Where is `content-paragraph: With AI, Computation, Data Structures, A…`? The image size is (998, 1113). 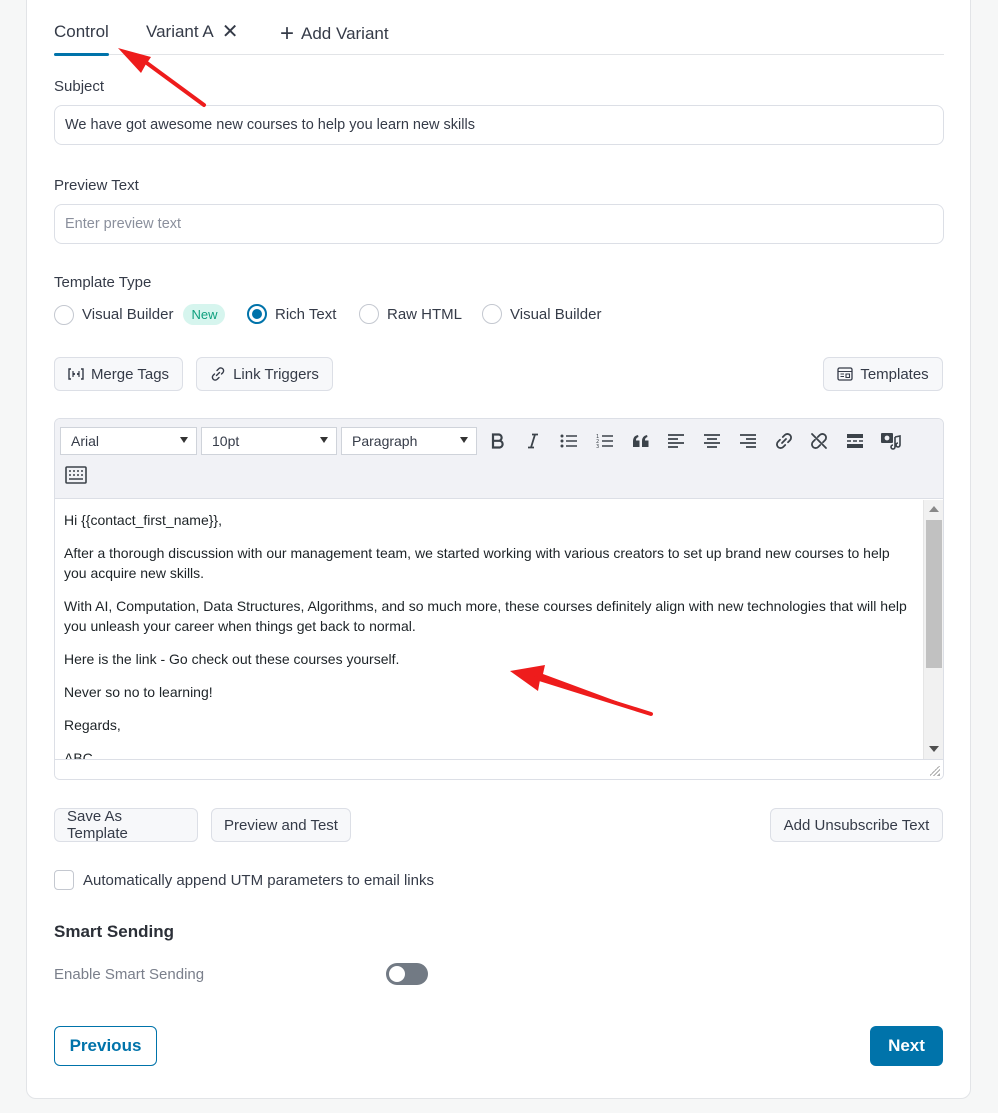 content-paragraph: With AI, Computation, Data Structures, A… is located at coordinates (485, 616).